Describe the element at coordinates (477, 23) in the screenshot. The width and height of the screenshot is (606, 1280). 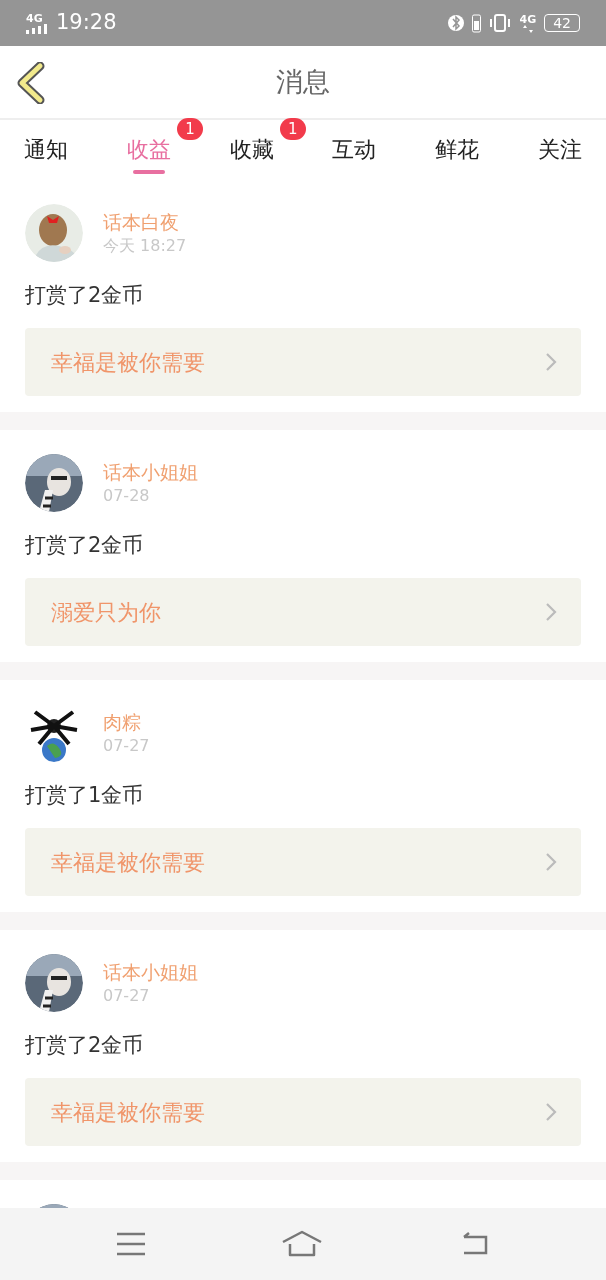
I see `battery-icon` at that location.